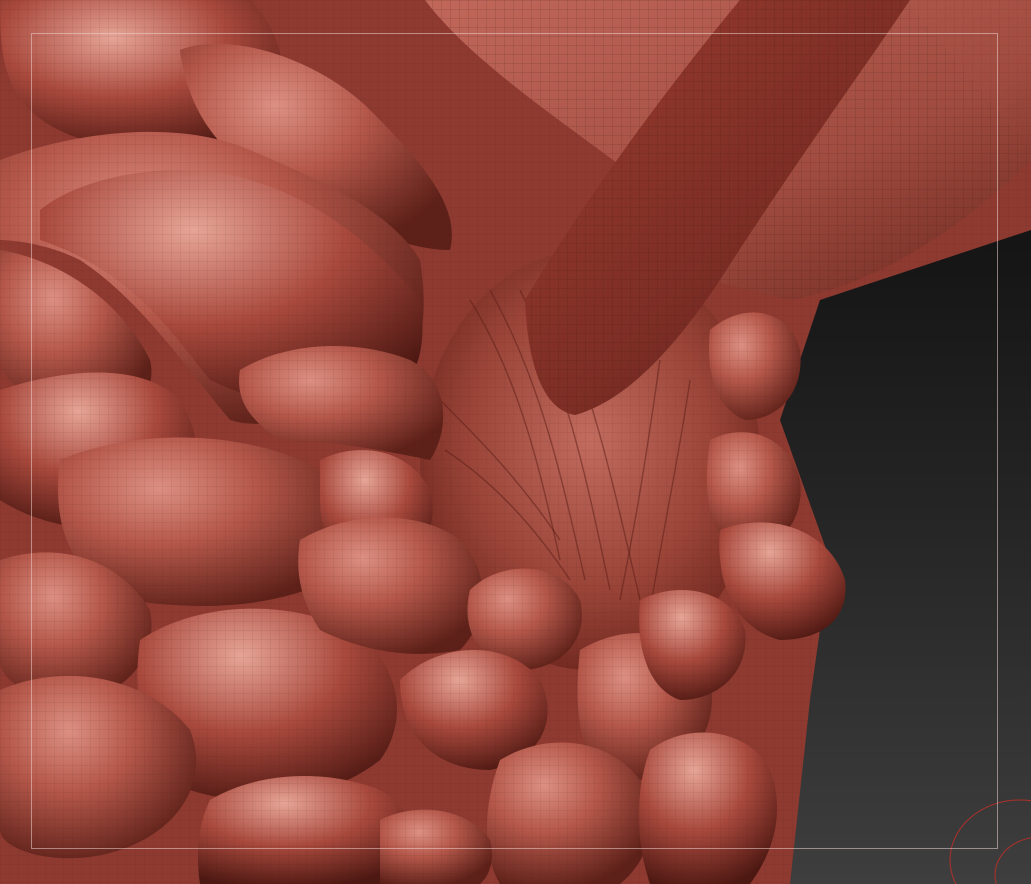  What do you see at coordinates (990, 841) in the screenshot?
I see `rotation-gizmo-icon` at bounding box center [990, 841].